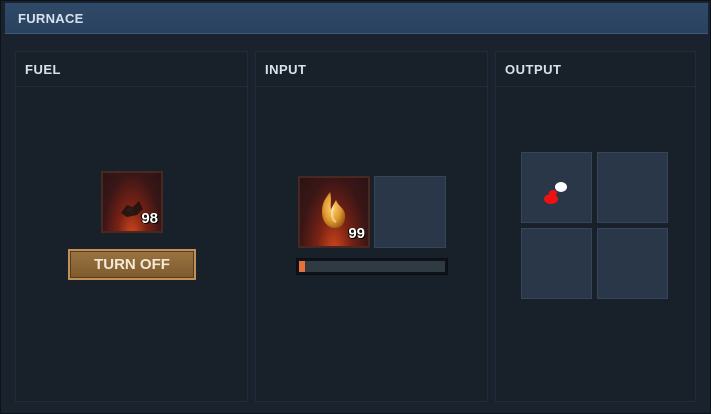  I want to click on title-bar: FURNACE, so click(356, 18).